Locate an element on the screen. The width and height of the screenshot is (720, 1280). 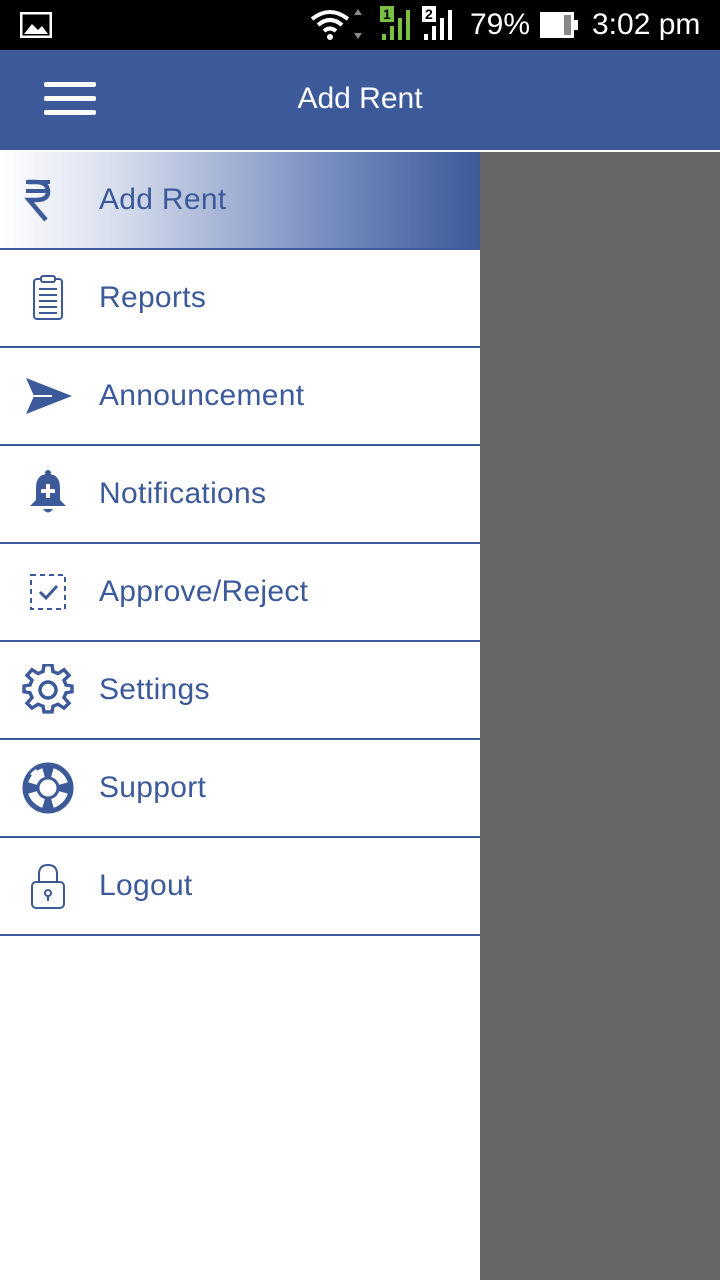
battery-percentage: 79% is located at coordinates (500, 24).